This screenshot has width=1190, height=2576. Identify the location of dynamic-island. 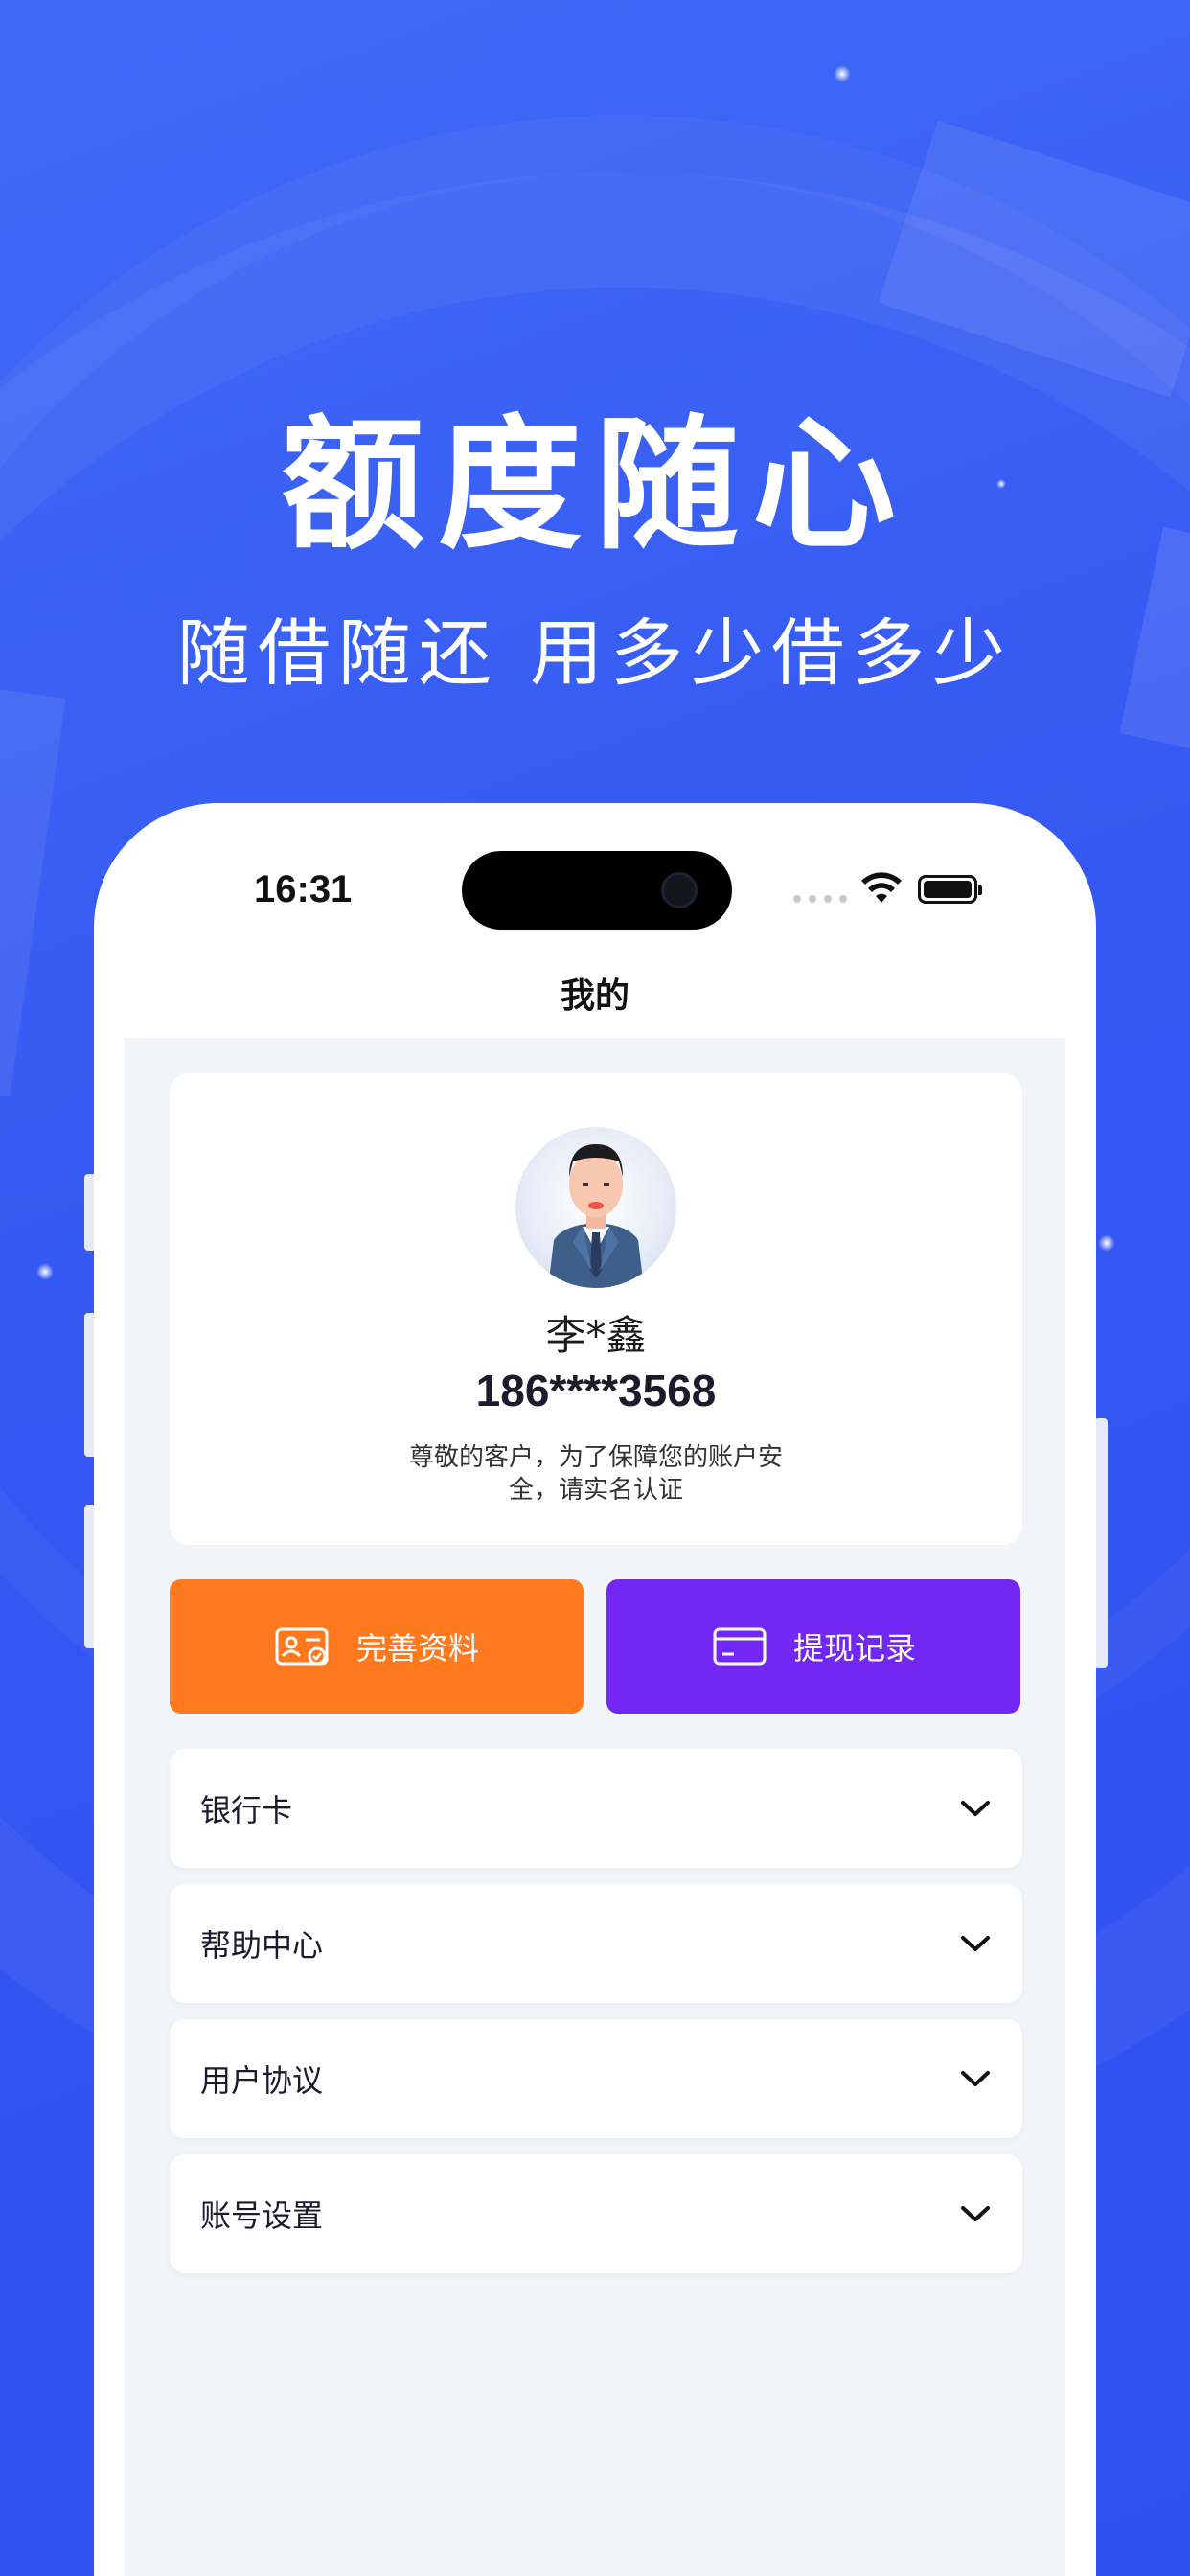
(597, 890).